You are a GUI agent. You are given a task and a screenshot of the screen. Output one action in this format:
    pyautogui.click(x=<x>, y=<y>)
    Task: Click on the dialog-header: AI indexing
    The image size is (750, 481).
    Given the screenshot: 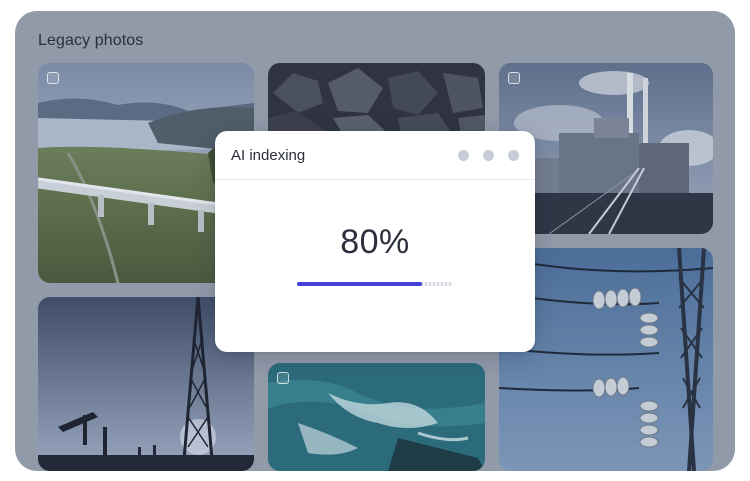 What is the action you would take?
    pyautogui.click(x=375, y=155)
    